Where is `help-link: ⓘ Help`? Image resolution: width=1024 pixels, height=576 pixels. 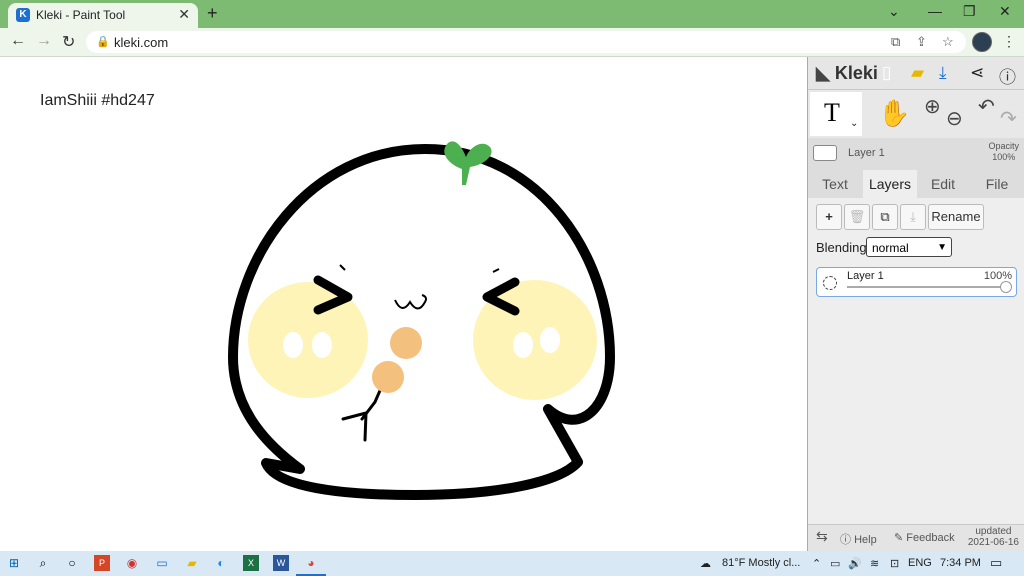 help-link: ⓘ Help is located at coordinates (858, 539).